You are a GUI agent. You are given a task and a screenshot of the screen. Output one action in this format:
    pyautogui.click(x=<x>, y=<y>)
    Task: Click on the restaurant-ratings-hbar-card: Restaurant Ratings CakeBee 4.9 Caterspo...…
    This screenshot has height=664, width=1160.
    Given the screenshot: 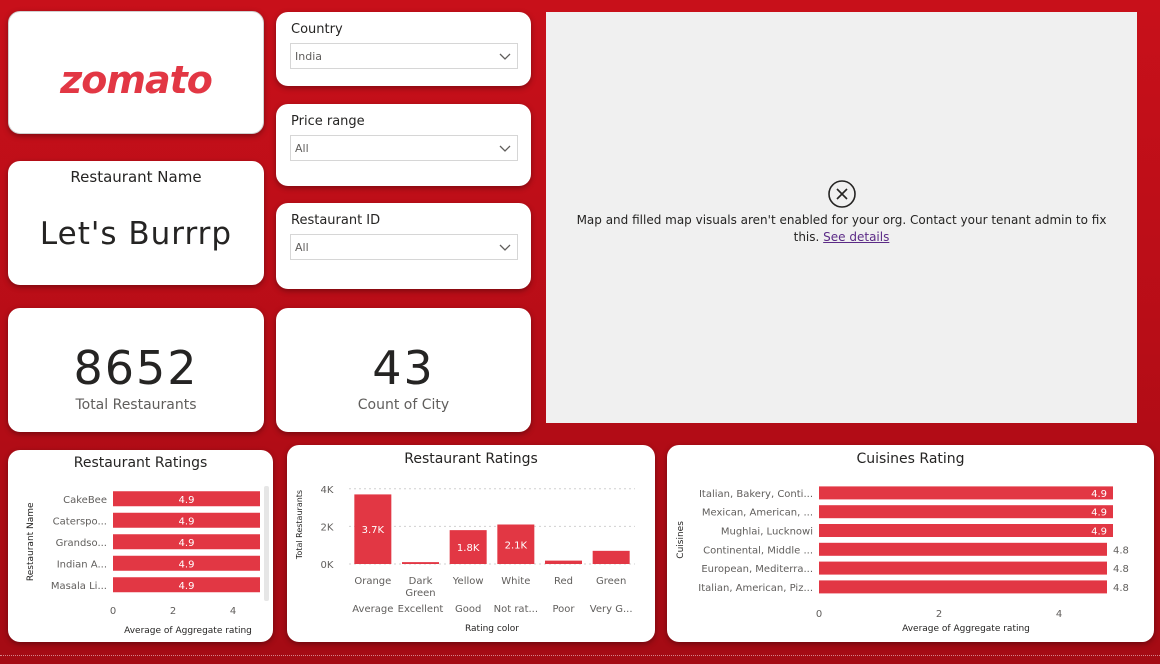 What is the action you would take?
    pyautogui.click(x=140, y=546)
    